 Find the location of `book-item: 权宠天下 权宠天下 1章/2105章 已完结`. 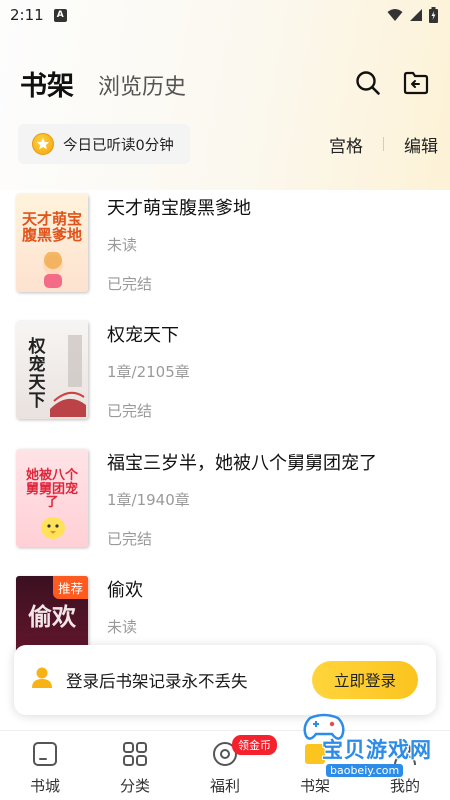

book-item: 权宠天下 权宠天下 1章/2105章 已完结 is located at coordinates (226, 371).